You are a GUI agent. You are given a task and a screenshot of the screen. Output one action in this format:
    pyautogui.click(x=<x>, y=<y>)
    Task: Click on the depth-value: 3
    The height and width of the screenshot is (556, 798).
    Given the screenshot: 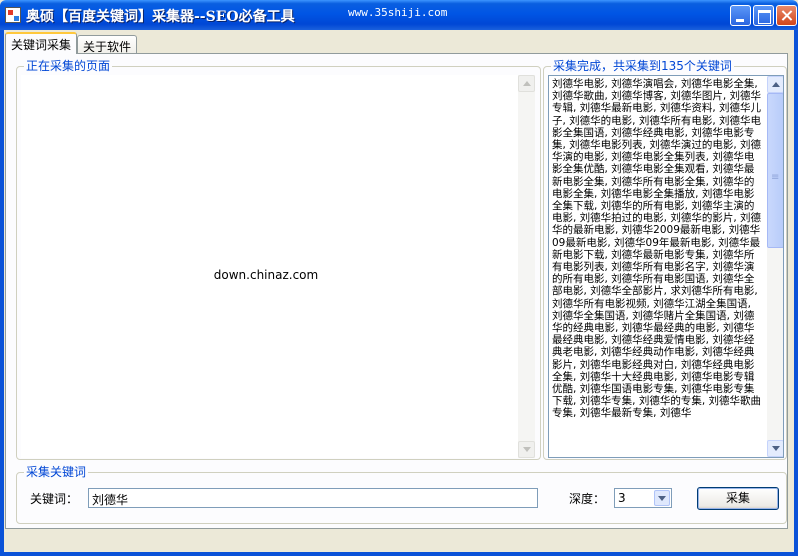 What is the action you would take?
    pyautogui.click(x=622, y=498)
    